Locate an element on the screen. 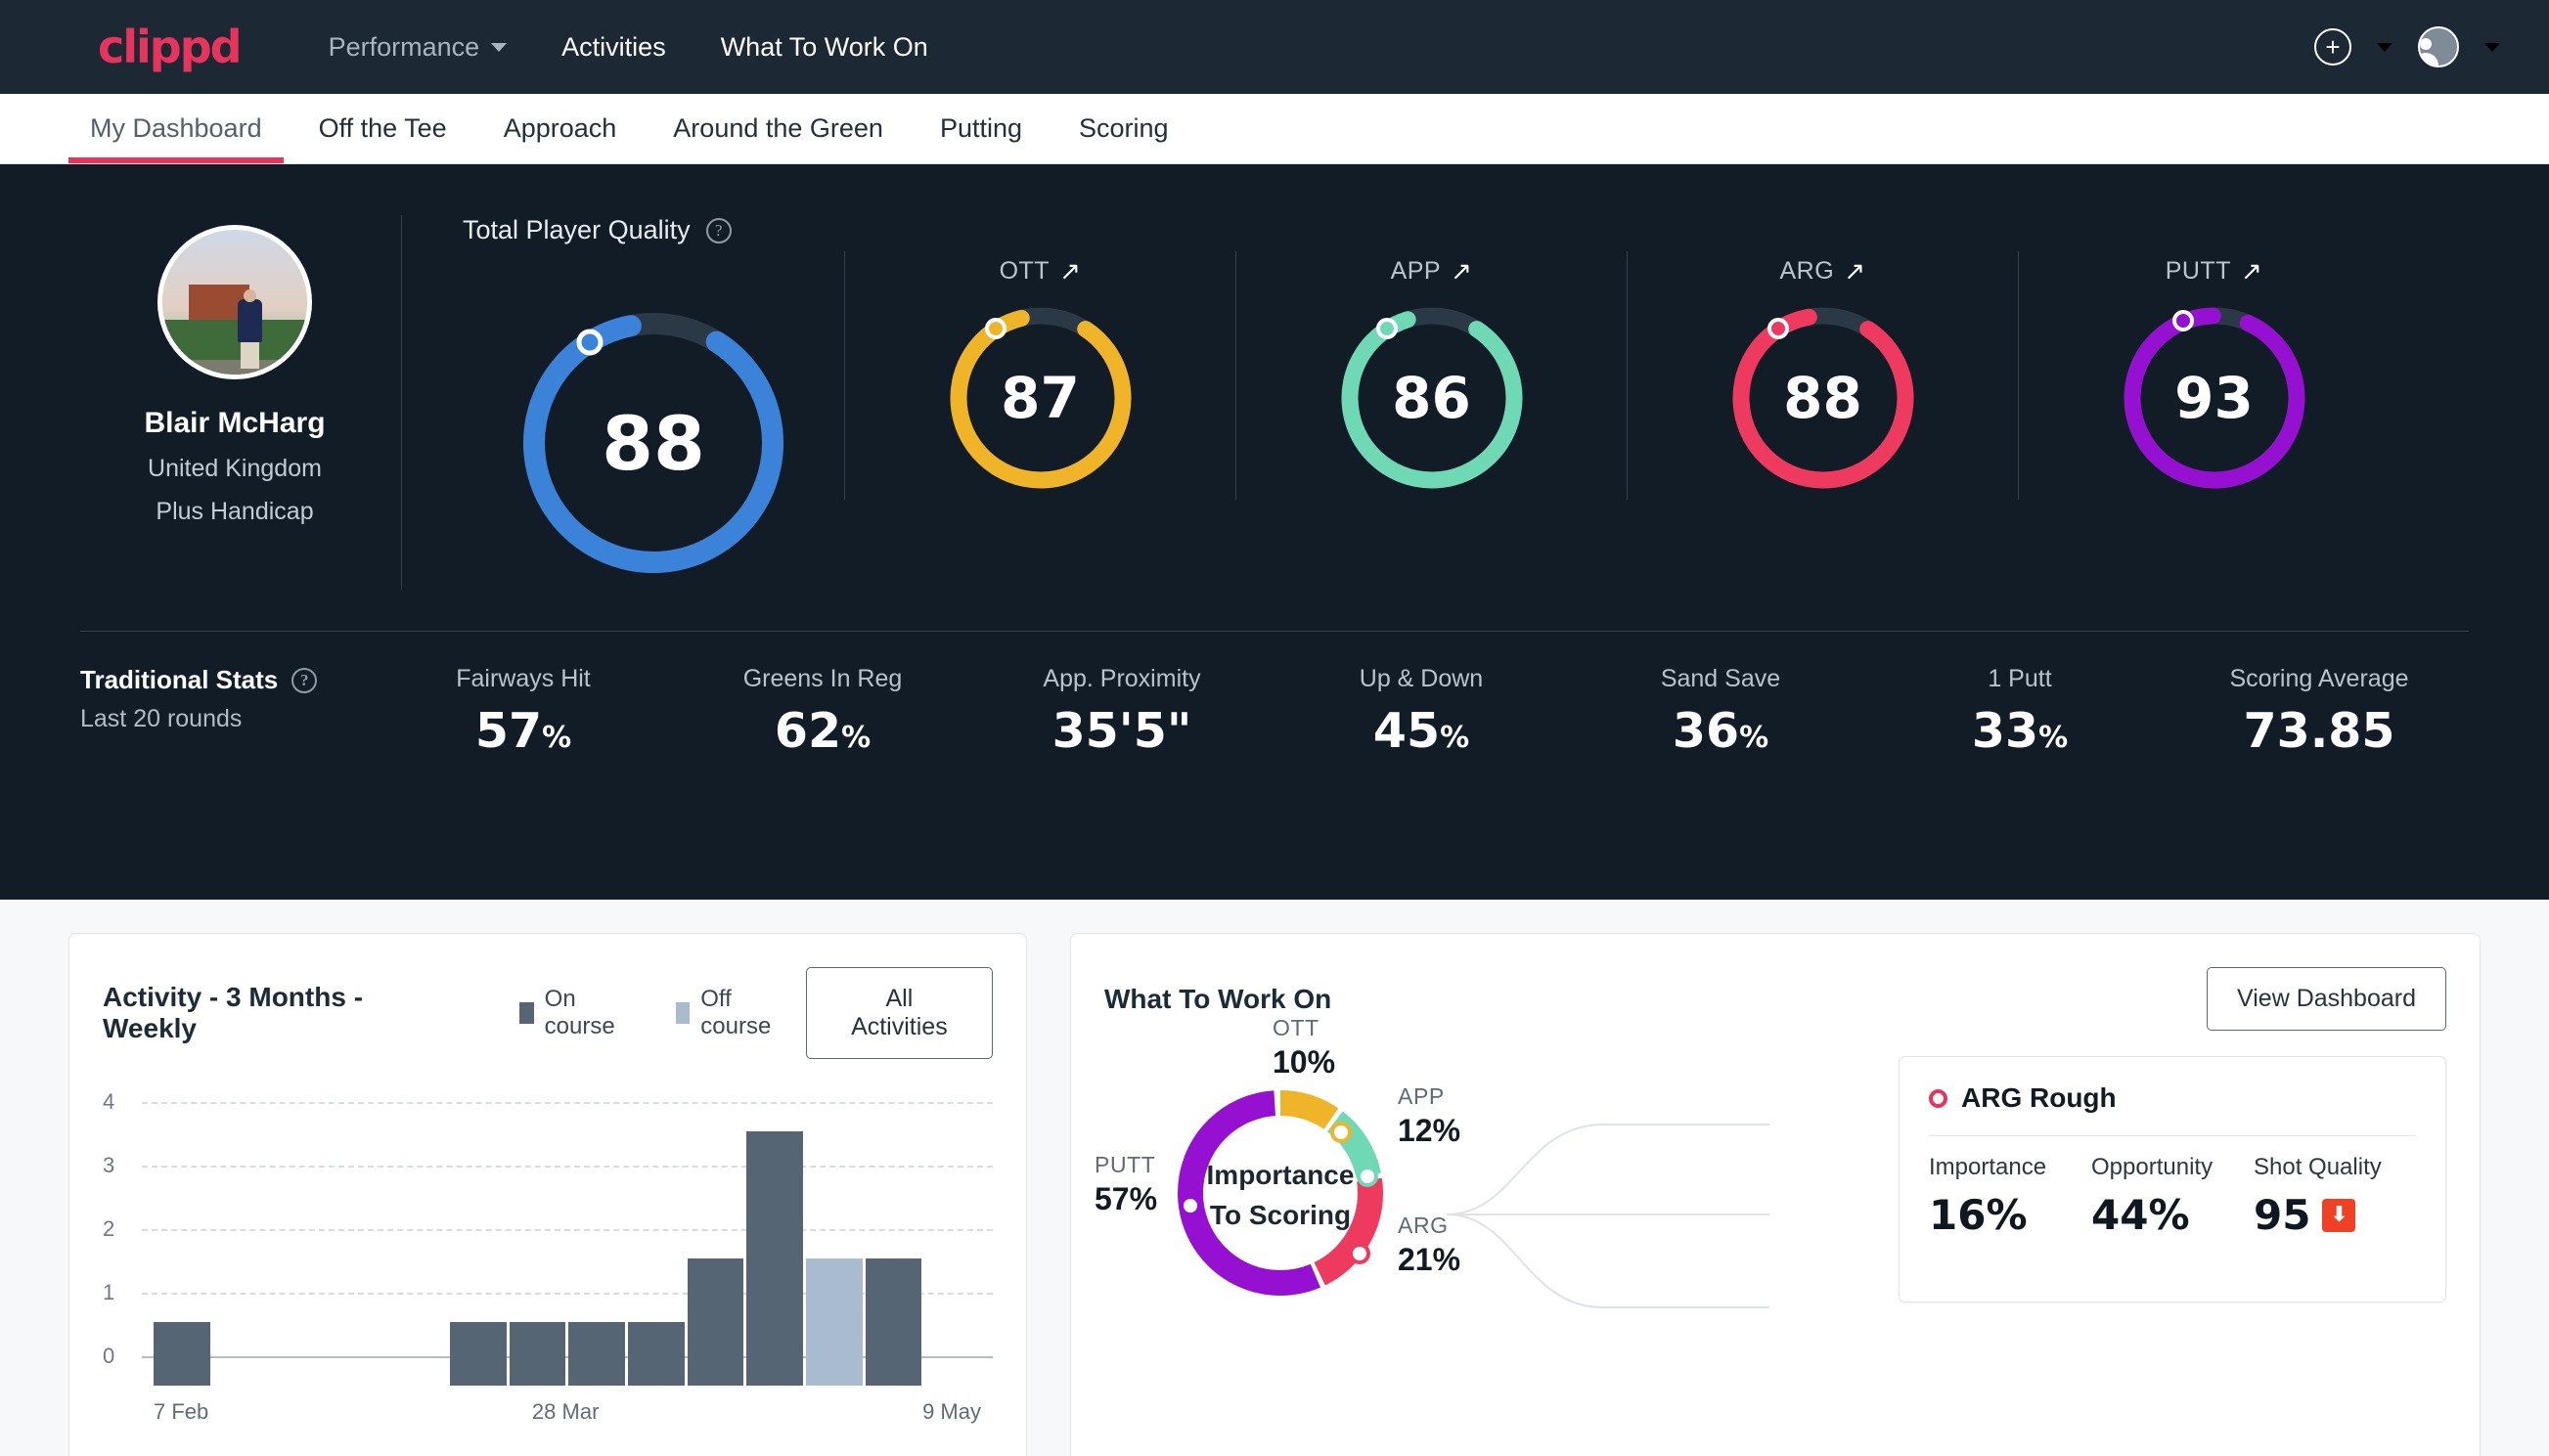 Image resolution: width=2549 pixels, height=1456 pixels. bar-w9 is located at coordinates (656, 1354).